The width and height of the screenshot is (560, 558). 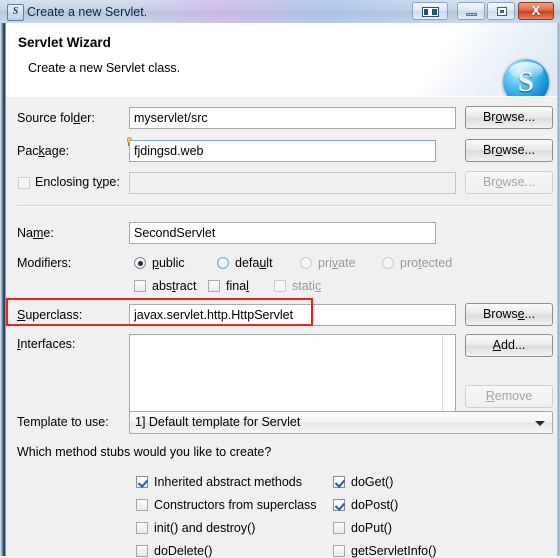 What do you see at coordinates (442, 373) in the screenshot?
I see `interfaces-list-divider` at bounding box center [442, 373].